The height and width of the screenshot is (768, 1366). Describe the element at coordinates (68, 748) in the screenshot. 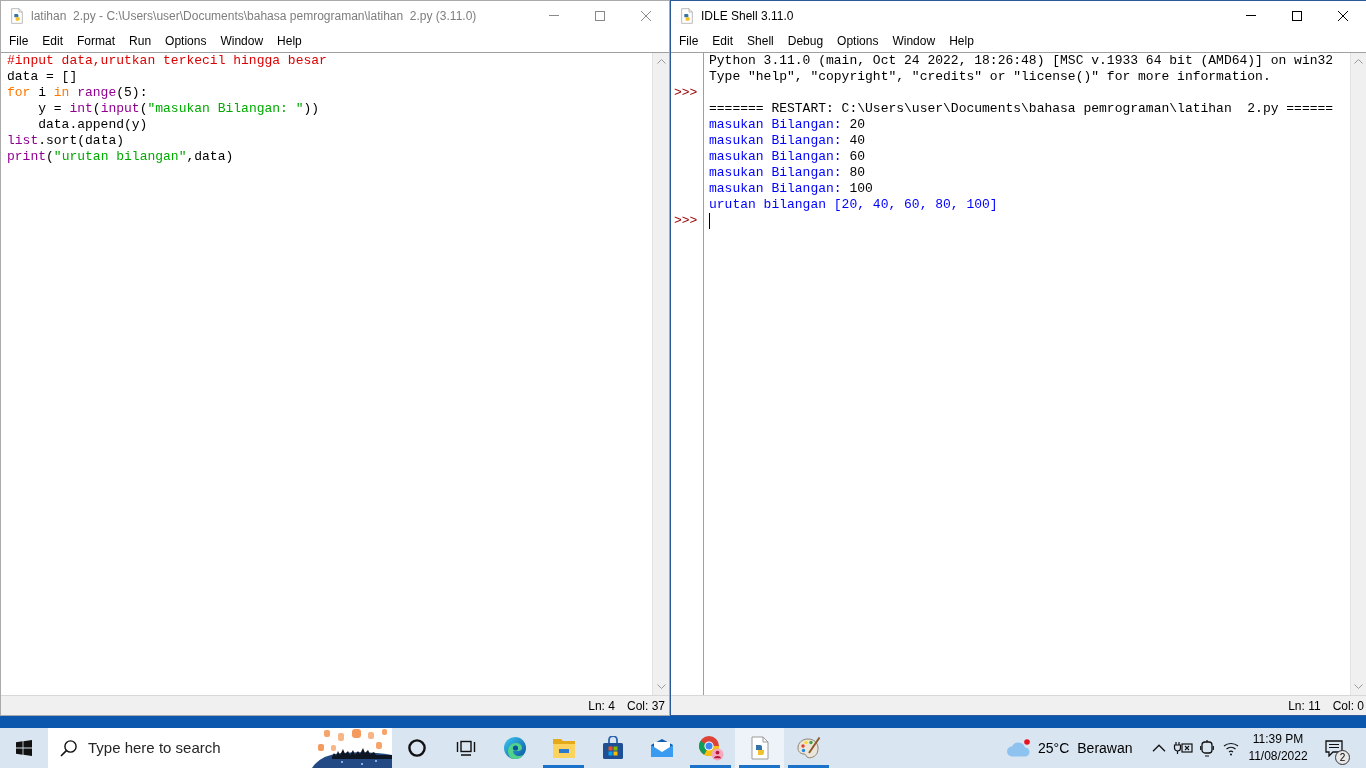

I see `search-icon` at that location.